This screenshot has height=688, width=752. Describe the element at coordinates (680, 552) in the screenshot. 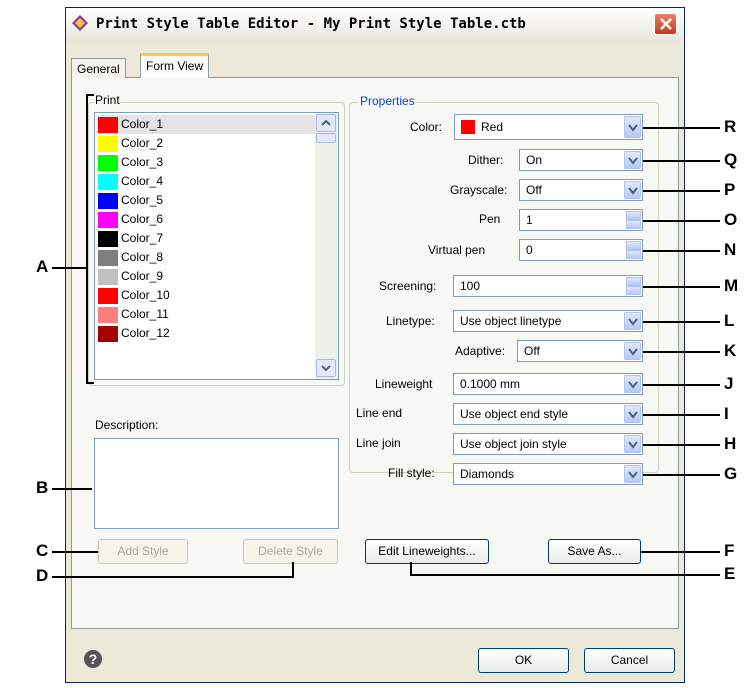

I see `callout-line-f` at that location.